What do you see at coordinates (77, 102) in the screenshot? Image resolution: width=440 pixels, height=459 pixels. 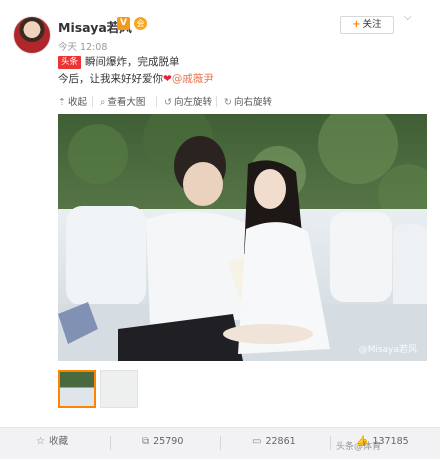 I see `collapse-label: 收起` at bounding box center [77, 102].